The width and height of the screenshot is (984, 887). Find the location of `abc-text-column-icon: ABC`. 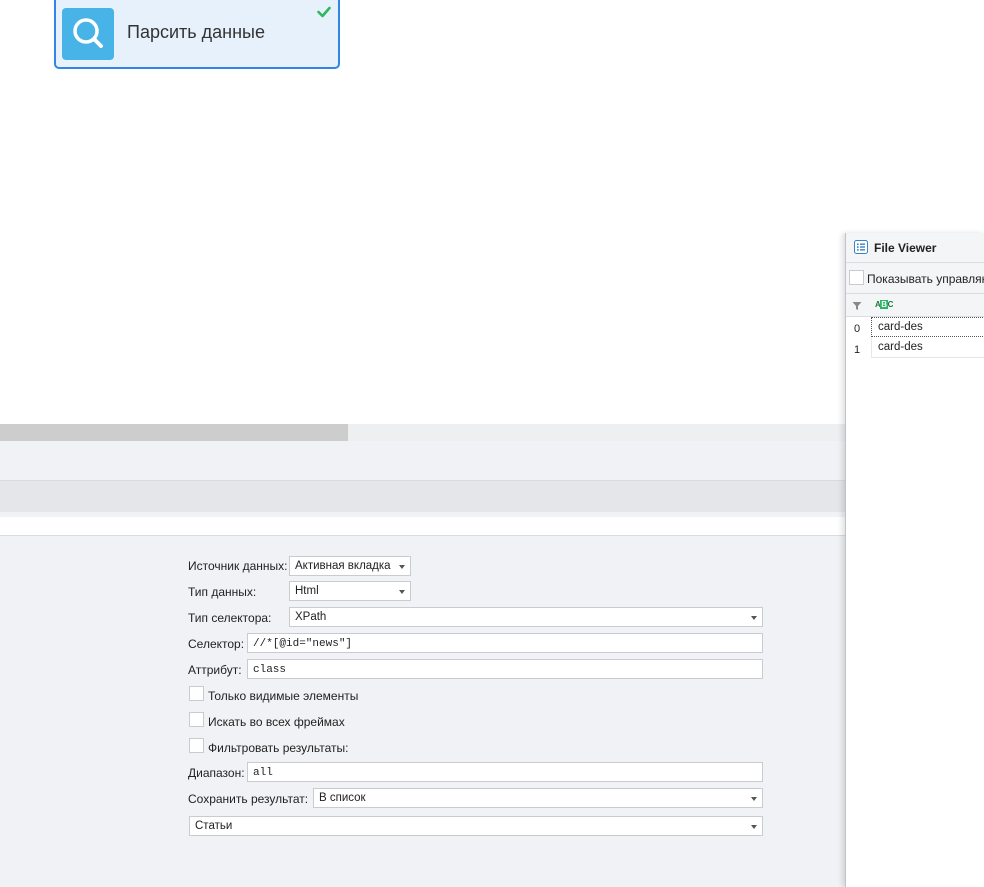

abc-text-column-icon: ABC is located at coordinates (884, 304).